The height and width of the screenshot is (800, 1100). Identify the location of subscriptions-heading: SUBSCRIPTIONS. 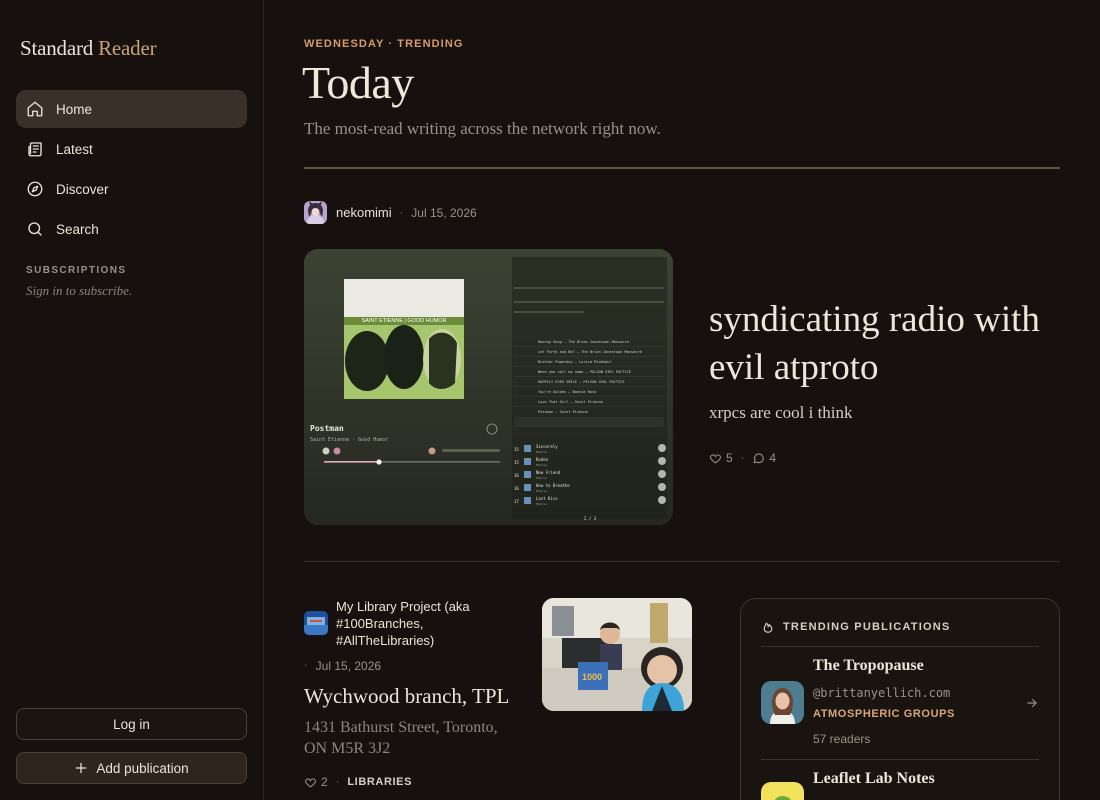
(76, 270).